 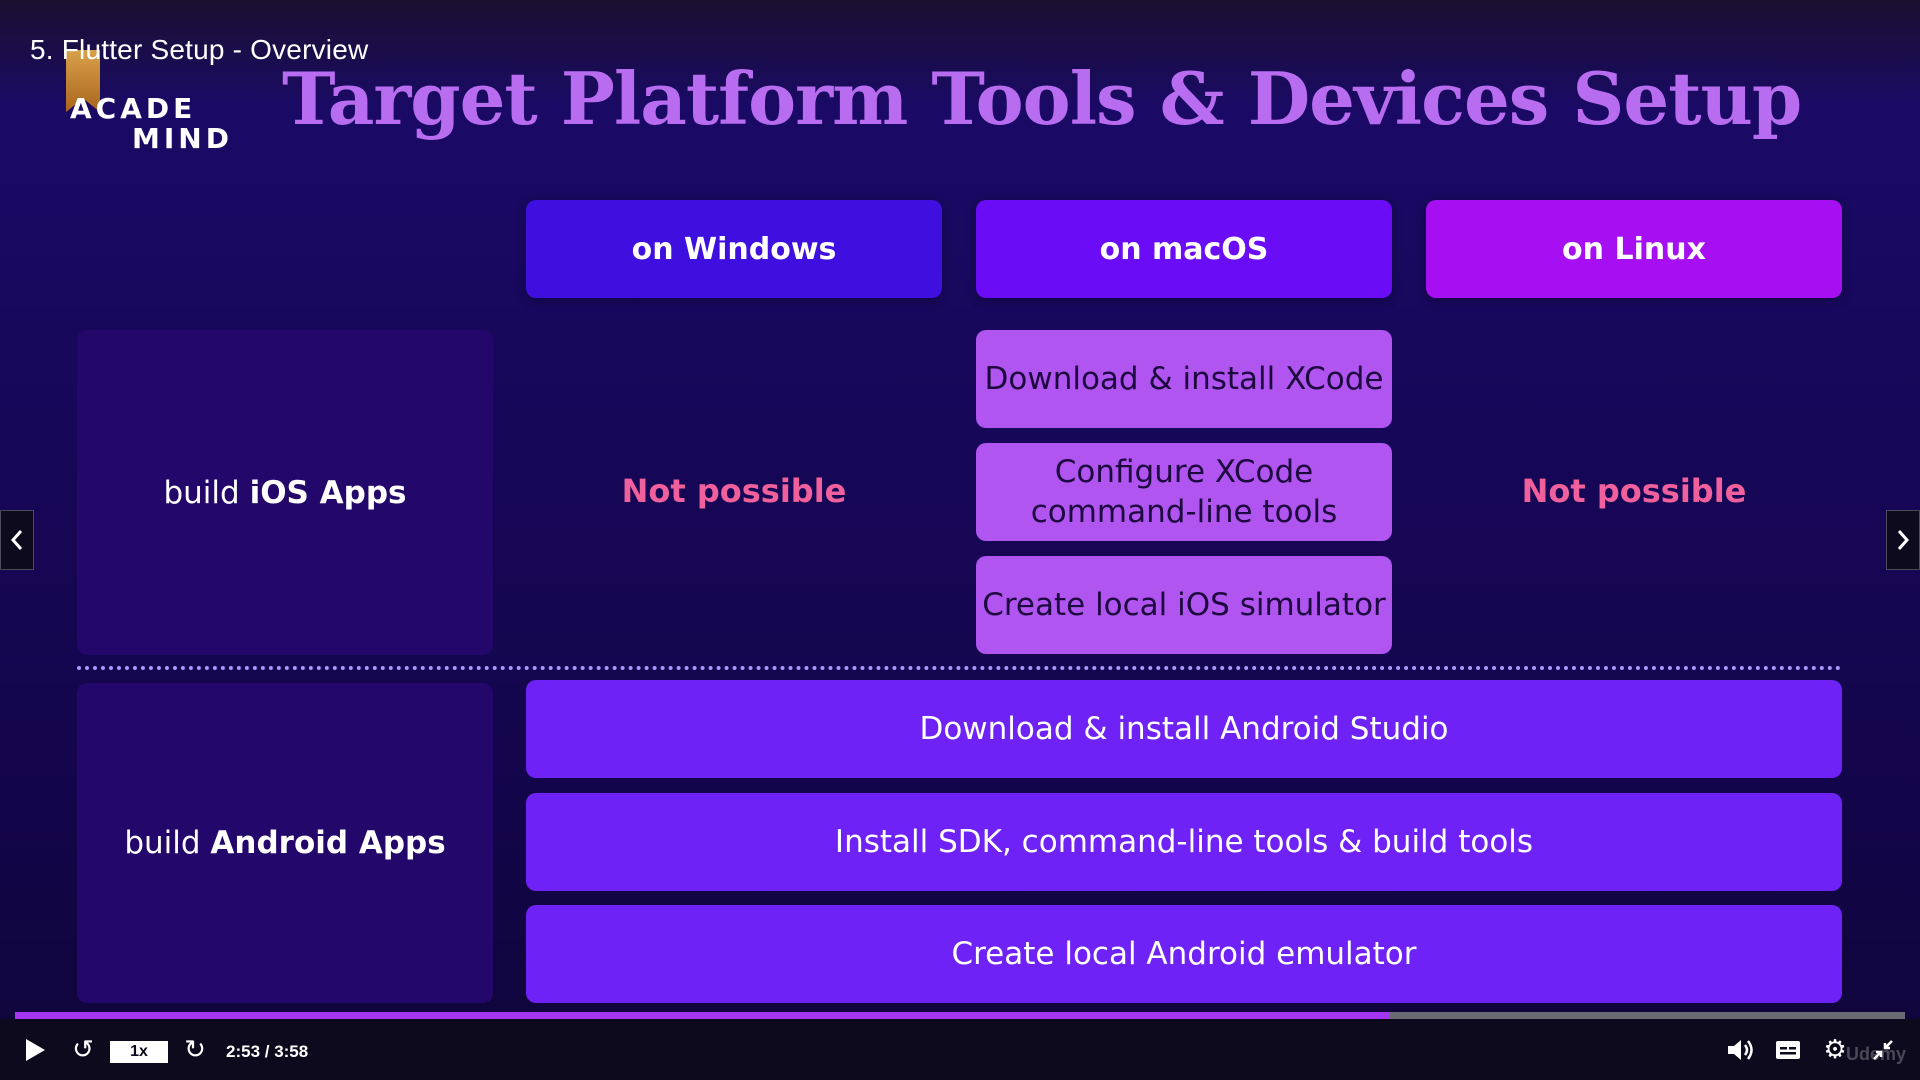 I want to click on macos-ios-step: Download & install XCode, so click(x=1184, y=379).